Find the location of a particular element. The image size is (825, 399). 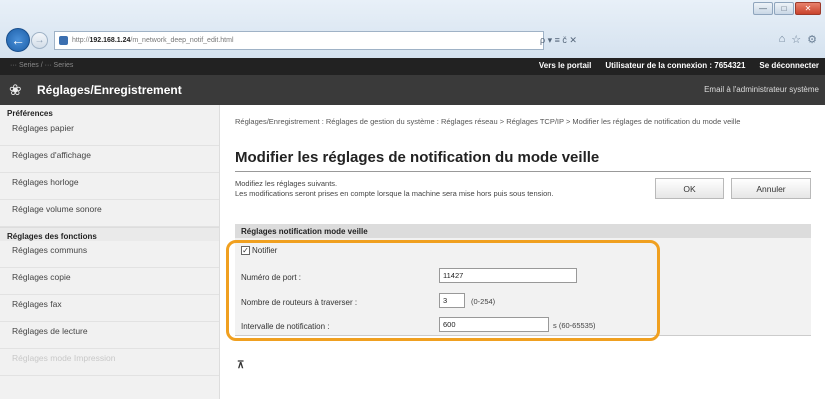

forward-icon: → is located at coordinates (39, 40).